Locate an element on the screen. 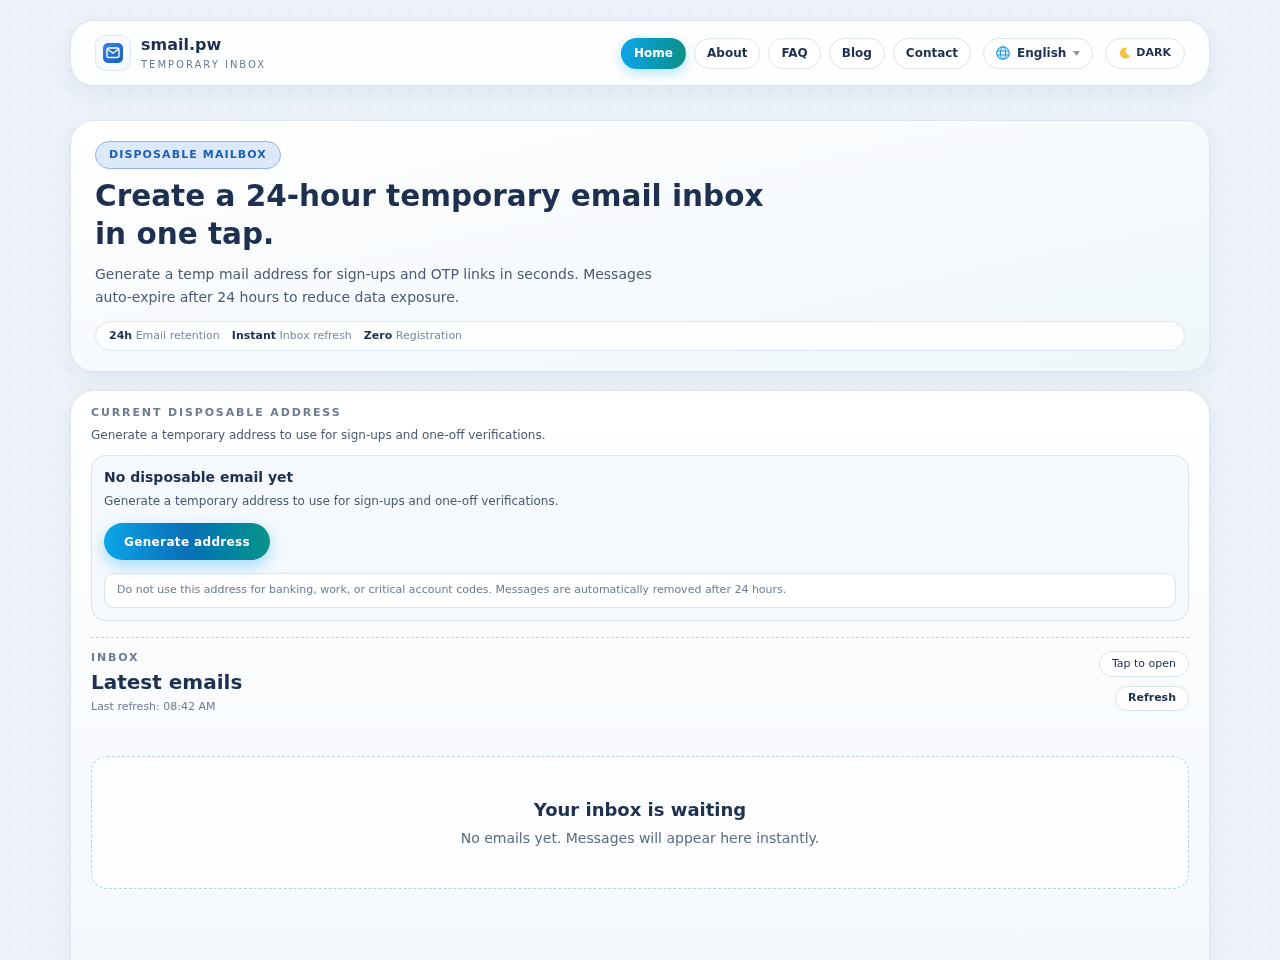 Image resolution: width=1280 pixels, height=960 pixels. inbox-title: Latest emails is located at coordinates (167, 682).